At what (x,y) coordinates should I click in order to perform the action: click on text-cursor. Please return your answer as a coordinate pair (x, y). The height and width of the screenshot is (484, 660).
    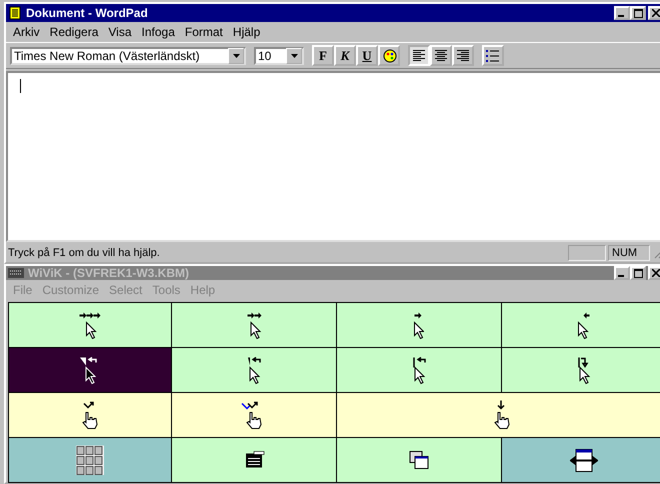
    Looking at the image, I should click on (20, 86).